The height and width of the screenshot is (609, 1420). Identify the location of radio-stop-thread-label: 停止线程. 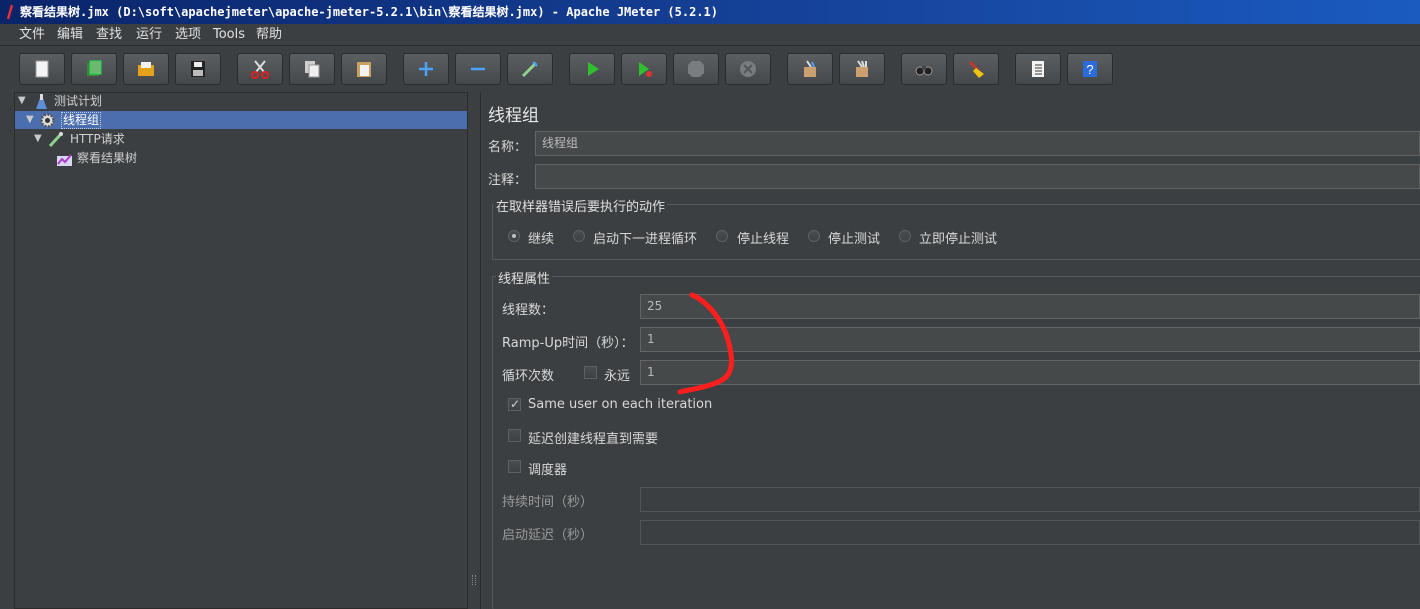
(763, 237).